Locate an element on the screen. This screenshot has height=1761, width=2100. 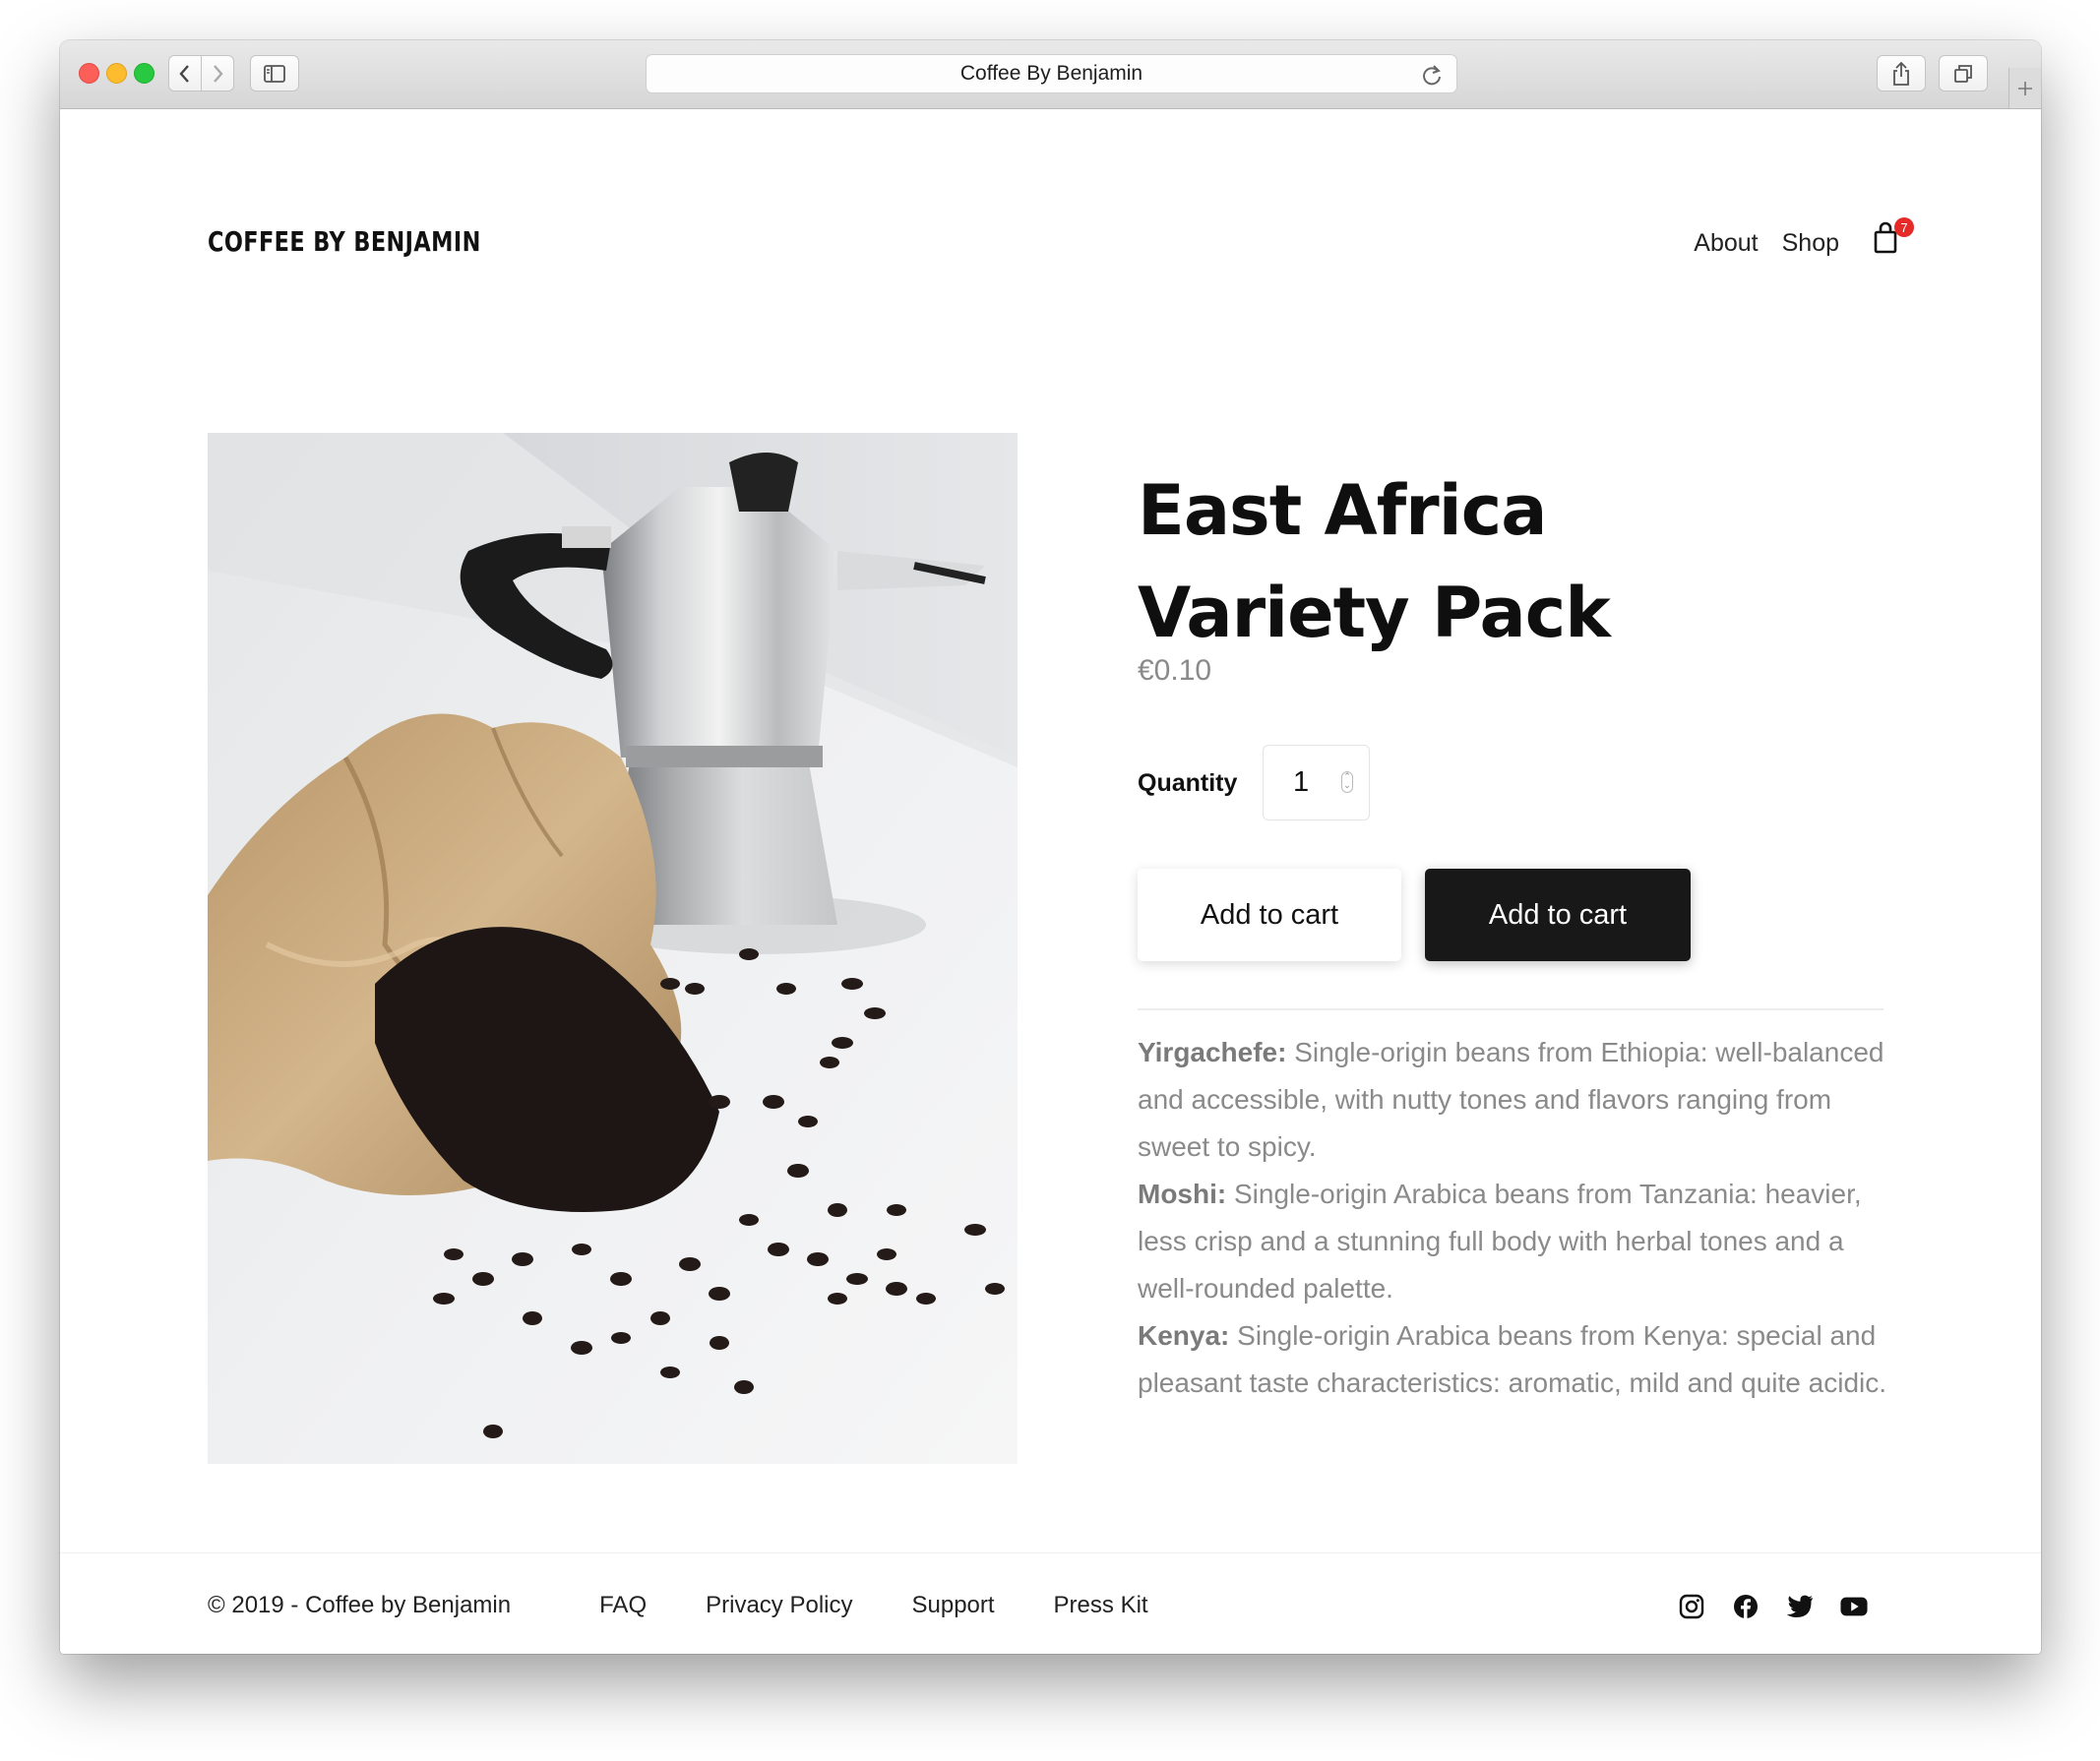
address-text: Coffee By Benjamin is located at coordinates (1051, 73).